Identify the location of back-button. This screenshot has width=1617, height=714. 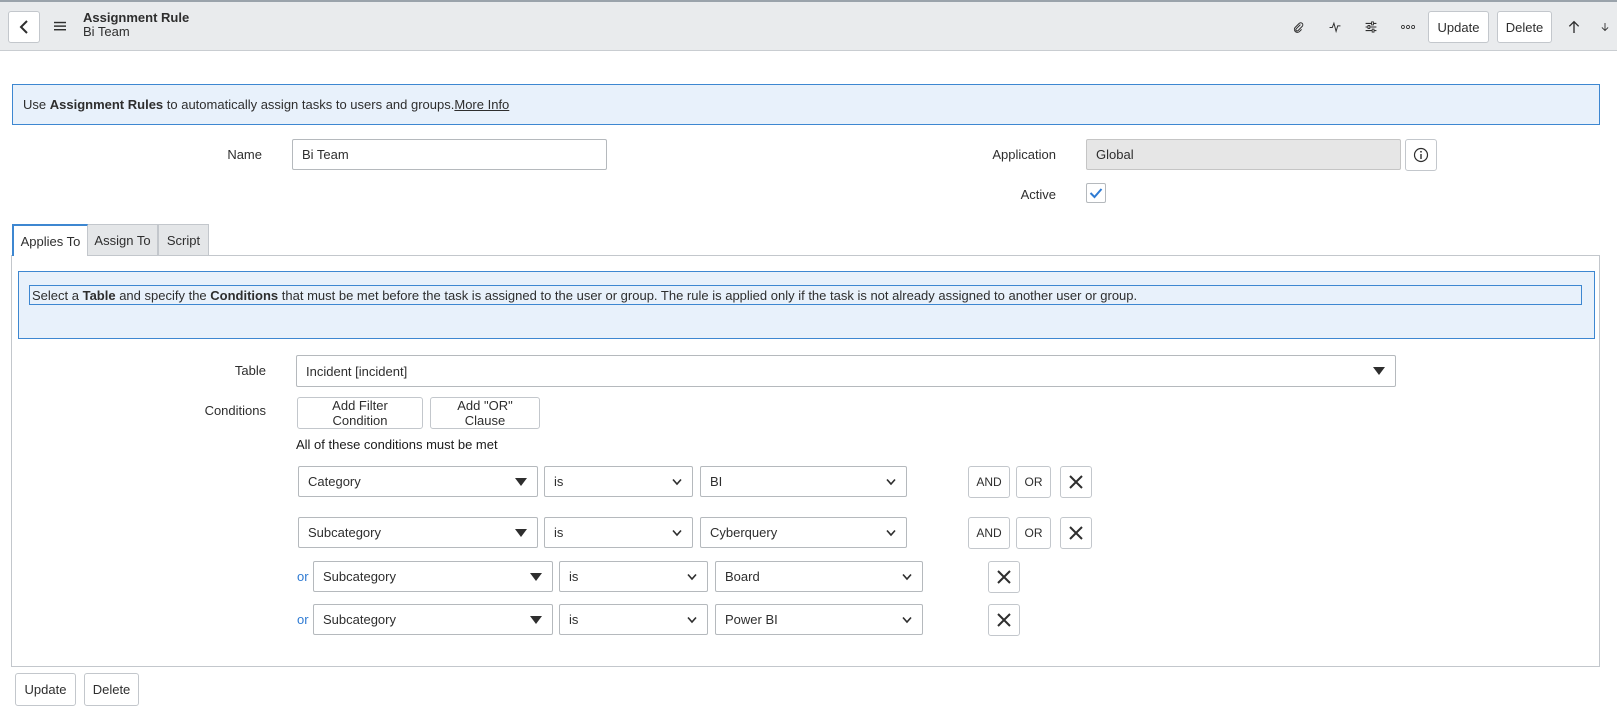
(24, 27).